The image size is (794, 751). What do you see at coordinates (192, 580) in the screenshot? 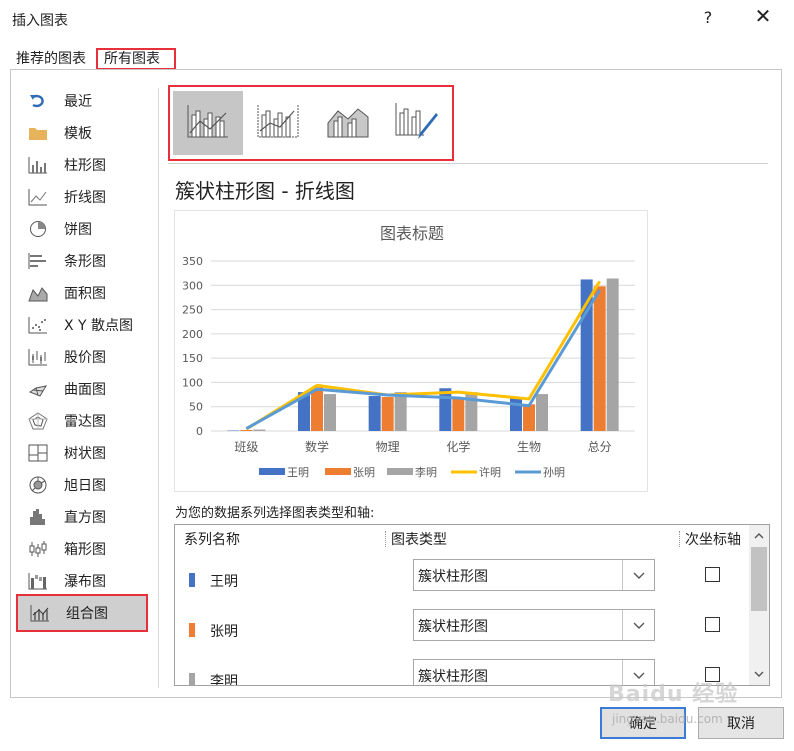
I see `series-color-swatch` at bounding box center [192, 580].